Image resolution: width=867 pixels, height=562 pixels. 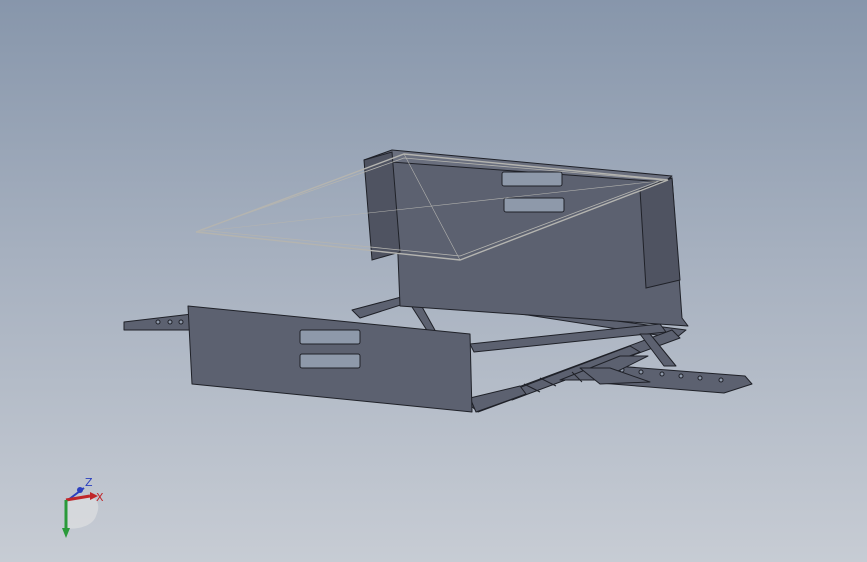 I want to click on triad-z-tip, so click(x=80, y=490).